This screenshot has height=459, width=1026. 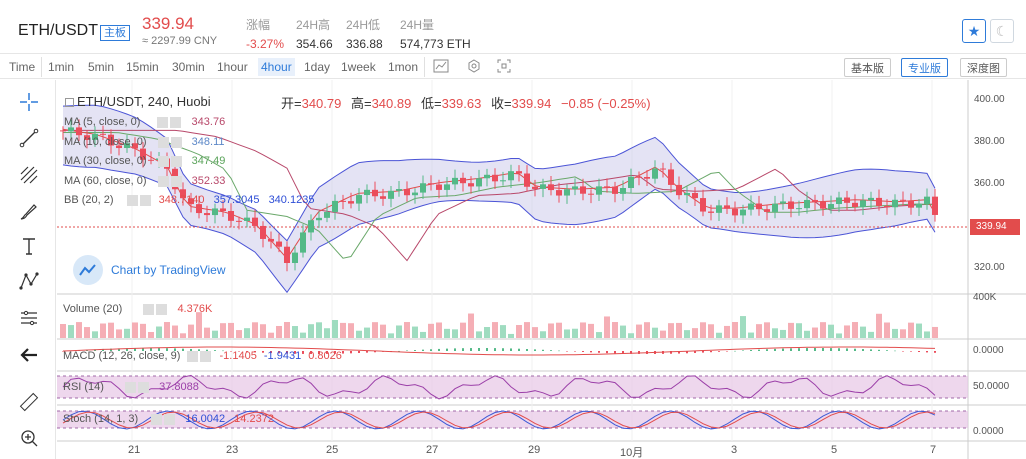 What do you see at coordinates (29, 211) in the screenshot?
I see `brush-icon` at bounding box center [29, 211].